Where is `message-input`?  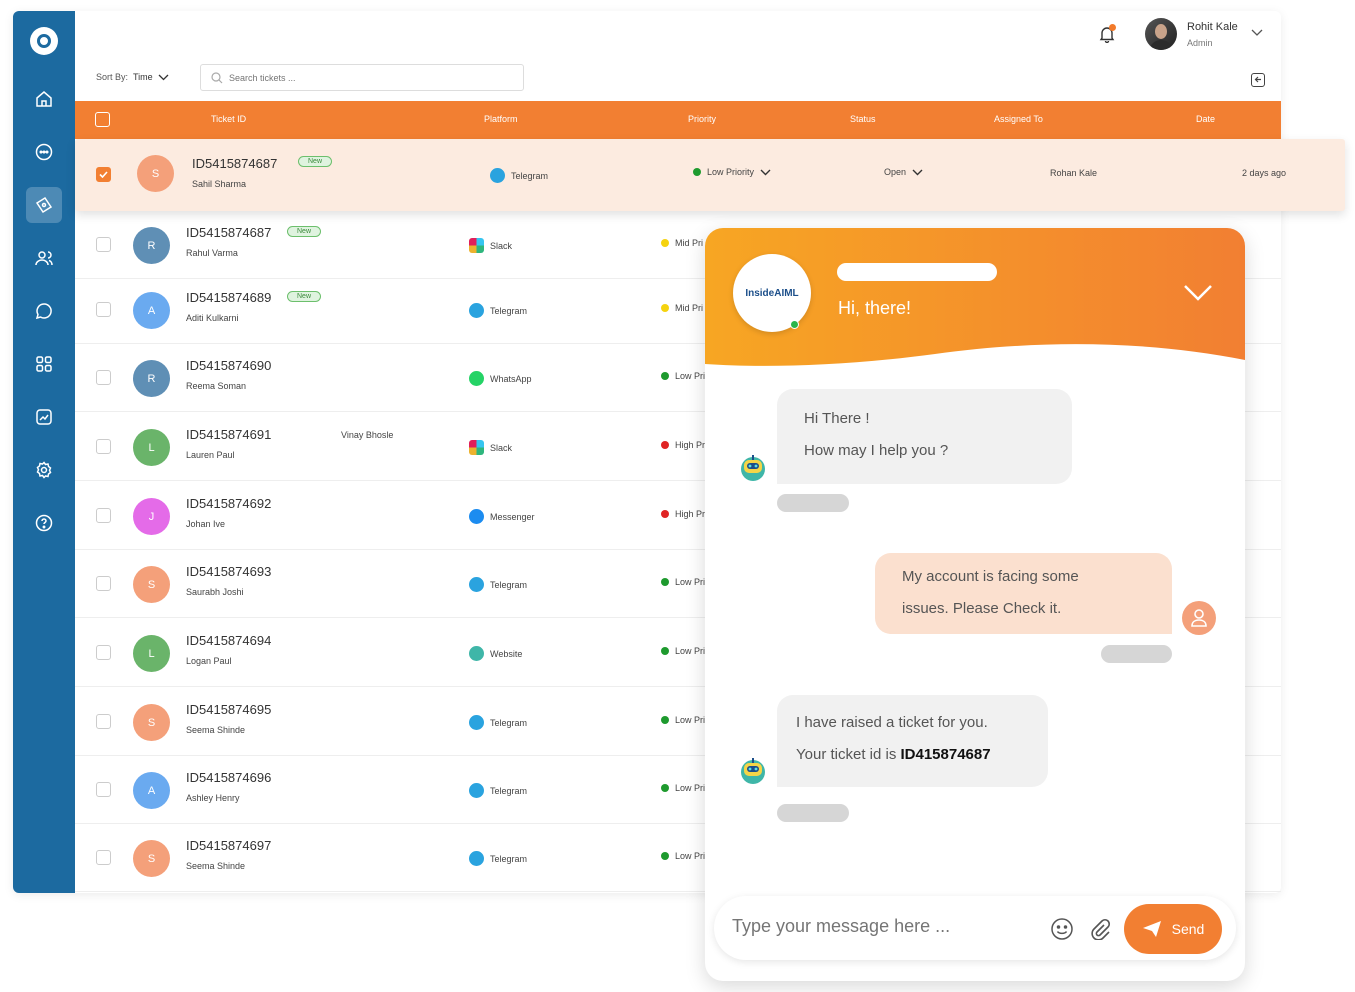 message-input is located at coordinates (887, 926).